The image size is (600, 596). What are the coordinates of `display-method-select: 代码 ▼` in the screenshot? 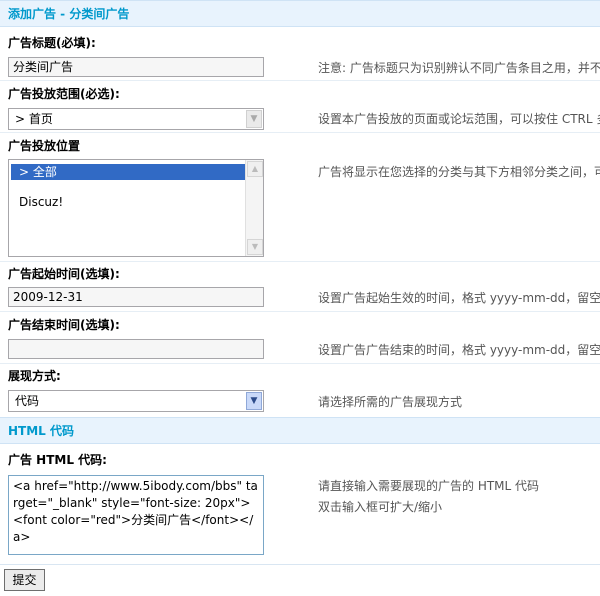 It's located at (136, 401).